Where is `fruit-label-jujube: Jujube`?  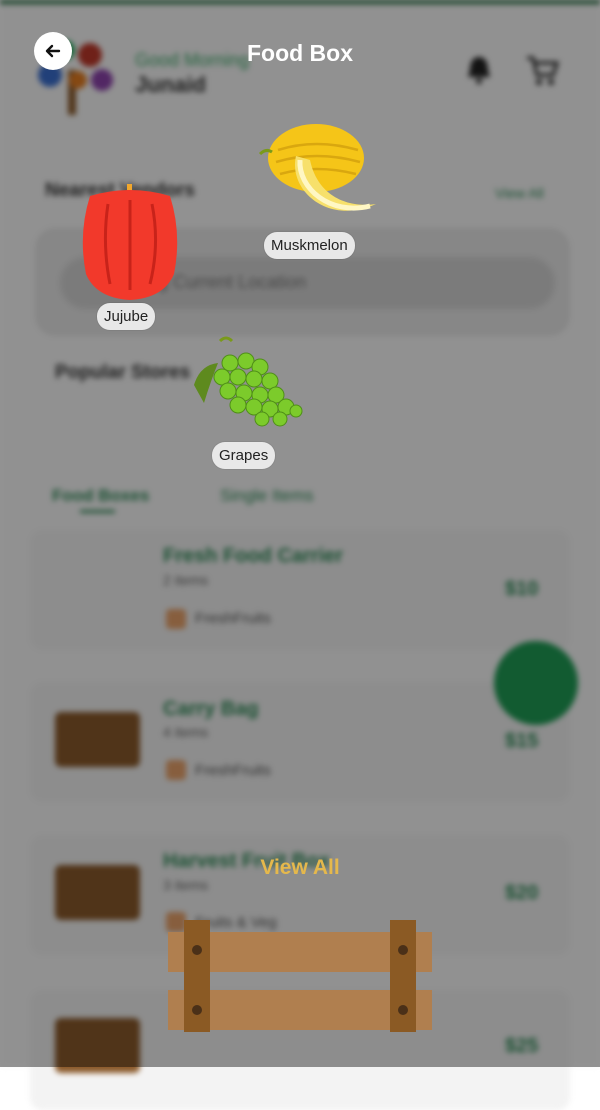 fruit-label-jujube: Jujube is located at coordinates (126, 316).